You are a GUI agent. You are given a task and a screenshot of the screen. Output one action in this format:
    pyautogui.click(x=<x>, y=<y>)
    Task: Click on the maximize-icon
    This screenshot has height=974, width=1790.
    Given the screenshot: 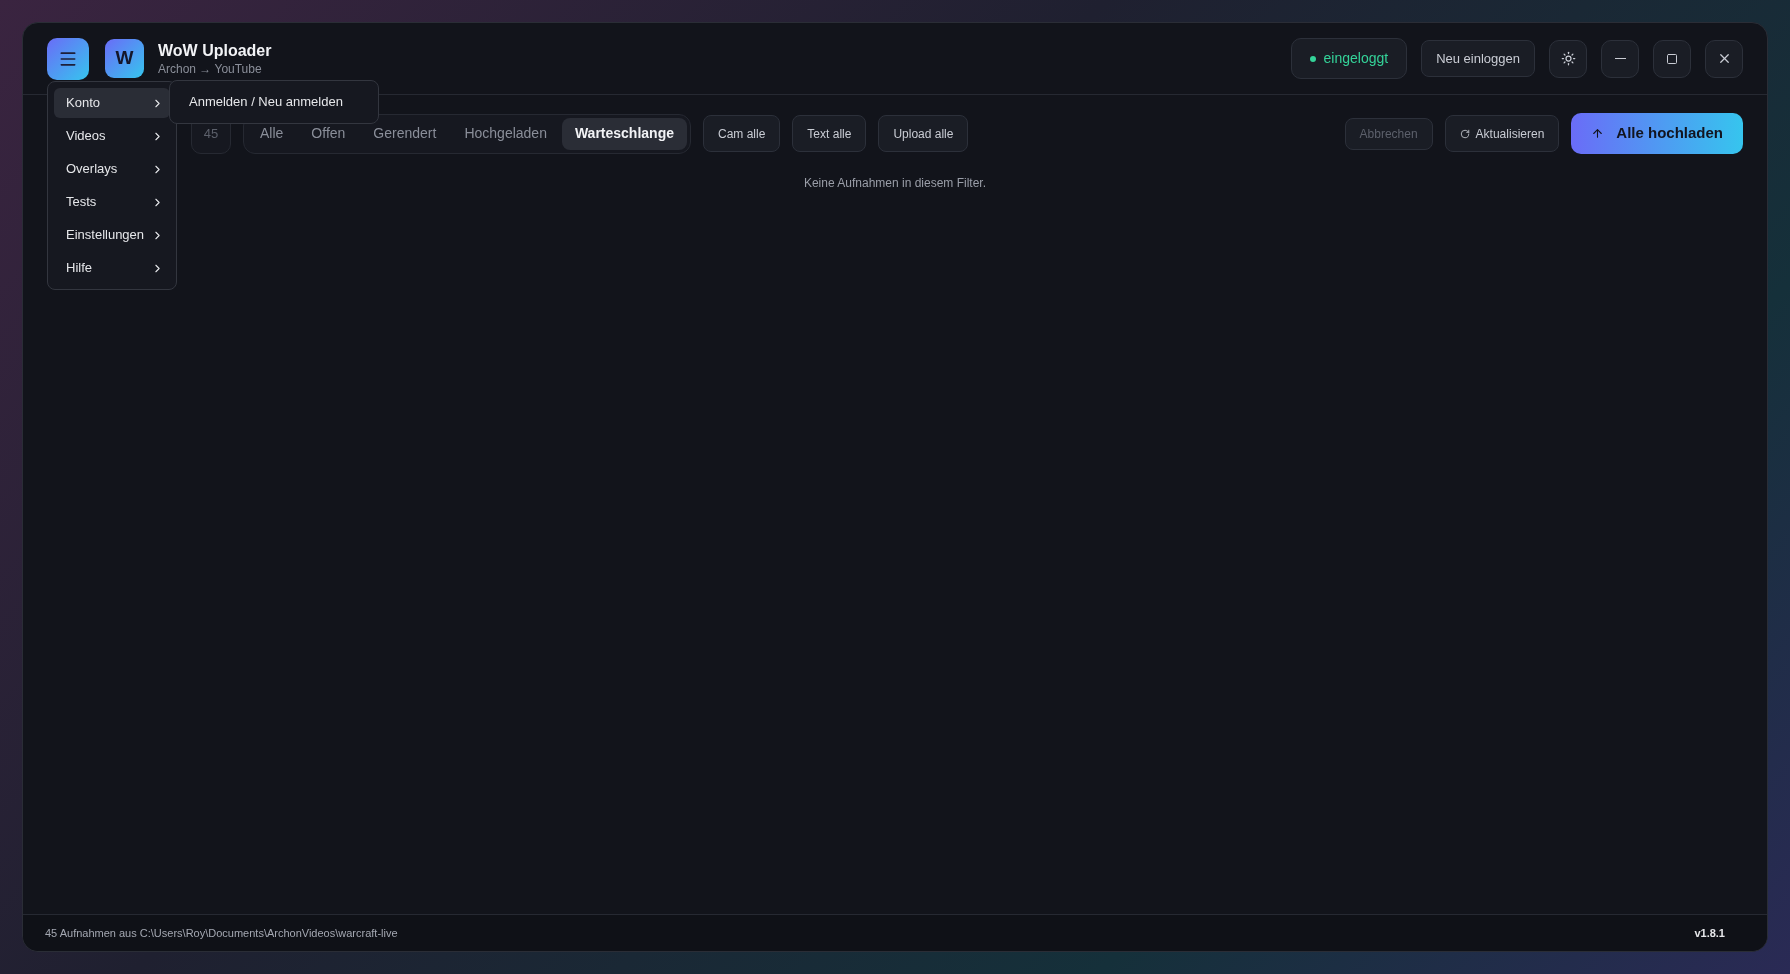 What is the action you would take?
    pyautogui.click(x=1672, y=58)
    